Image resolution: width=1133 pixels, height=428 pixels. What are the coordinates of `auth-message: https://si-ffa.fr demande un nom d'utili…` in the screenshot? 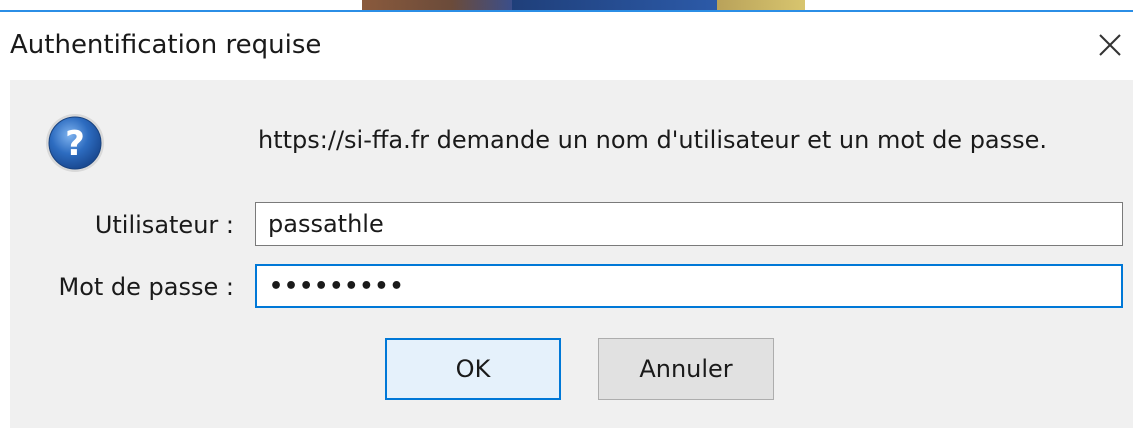 It's located at (653, 140).